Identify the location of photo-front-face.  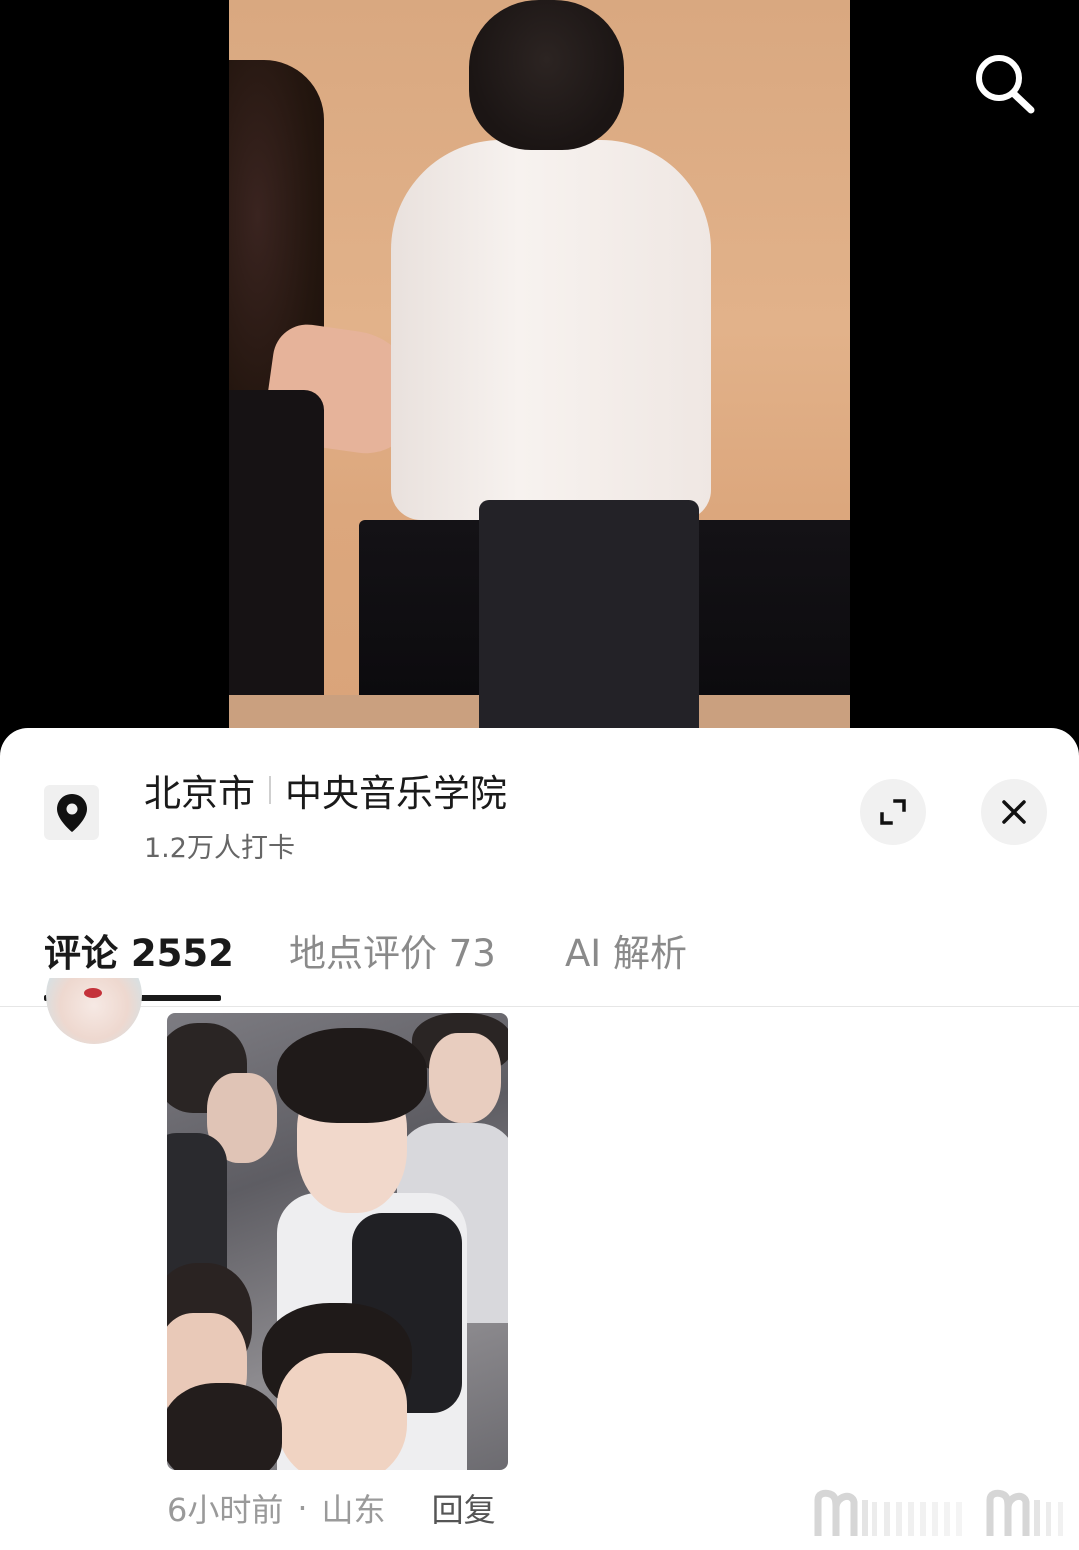
(342, 1411).